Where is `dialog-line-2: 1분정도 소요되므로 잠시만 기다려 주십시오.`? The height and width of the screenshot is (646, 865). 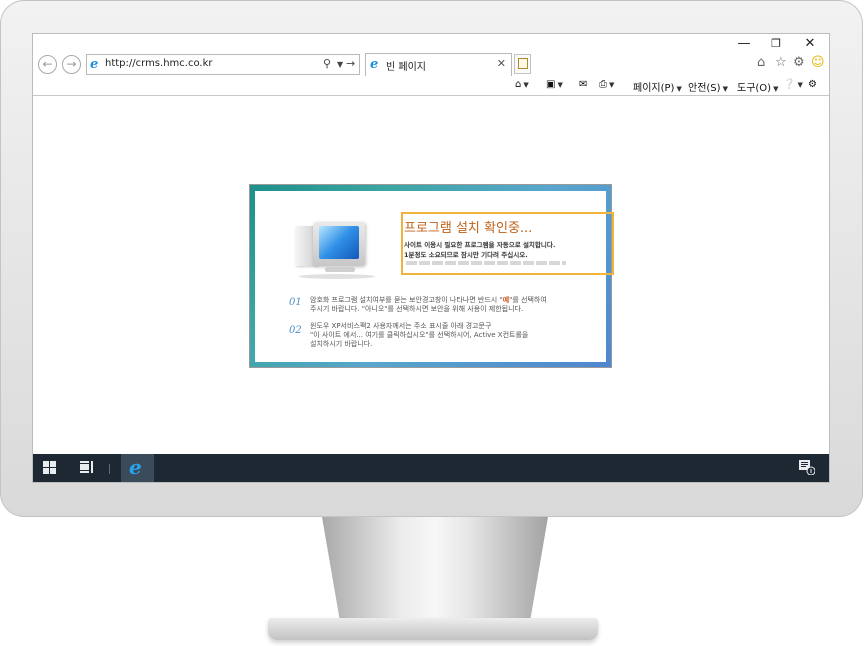
dialog-line-2: 1분정도 소요되므로 잠시만 기다려 주십시오. is located at coordinates (466, 255).